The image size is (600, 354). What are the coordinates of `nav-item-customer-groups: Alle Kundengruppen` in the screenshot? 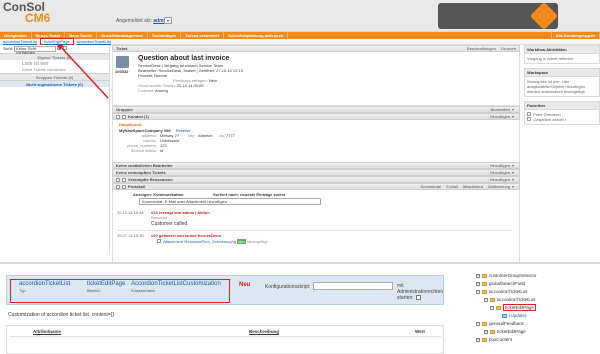 It's located at (575, 35).